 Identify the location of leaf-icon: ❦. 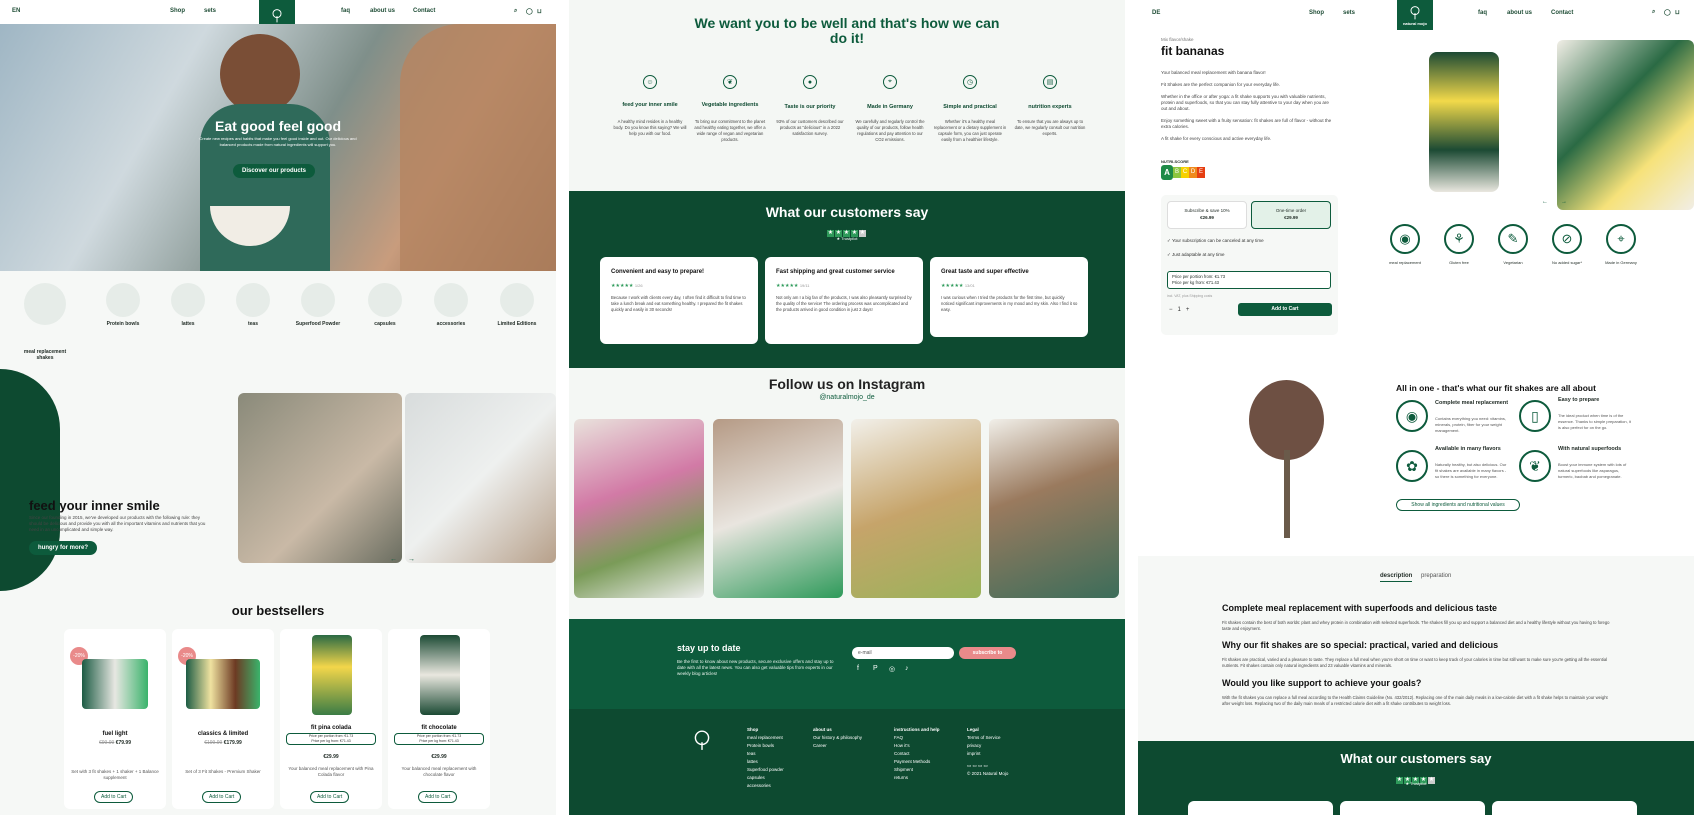
(730, 82).